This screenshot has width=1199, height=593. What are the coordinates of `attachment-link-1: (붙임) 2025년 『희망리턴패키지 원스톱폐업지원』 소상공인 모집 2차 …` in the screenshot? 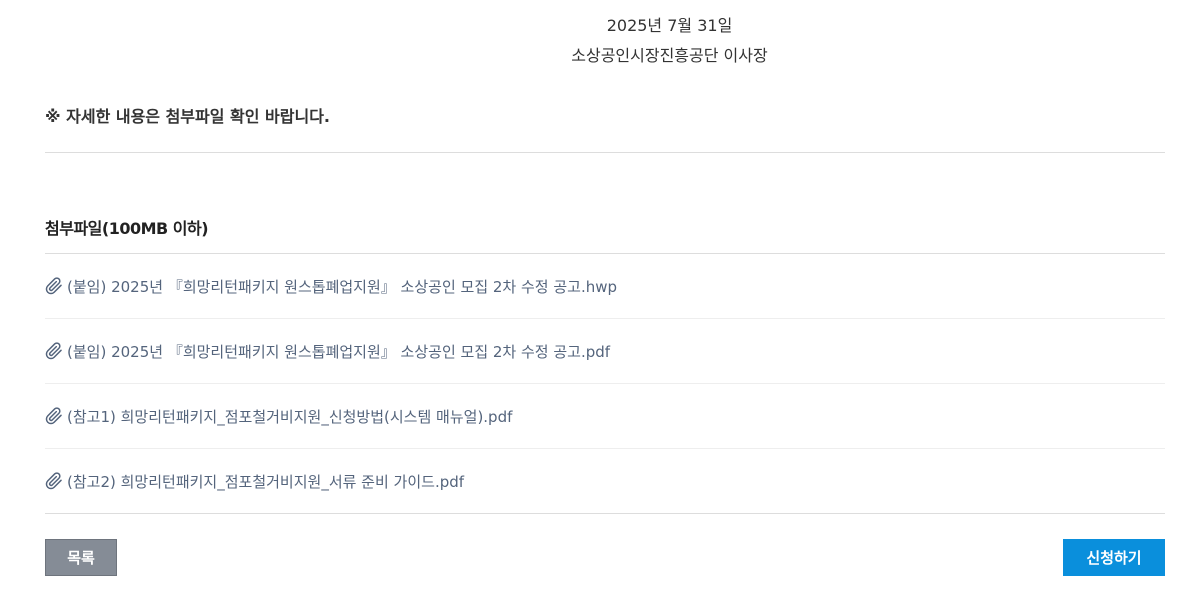 It's located at (331, 286).